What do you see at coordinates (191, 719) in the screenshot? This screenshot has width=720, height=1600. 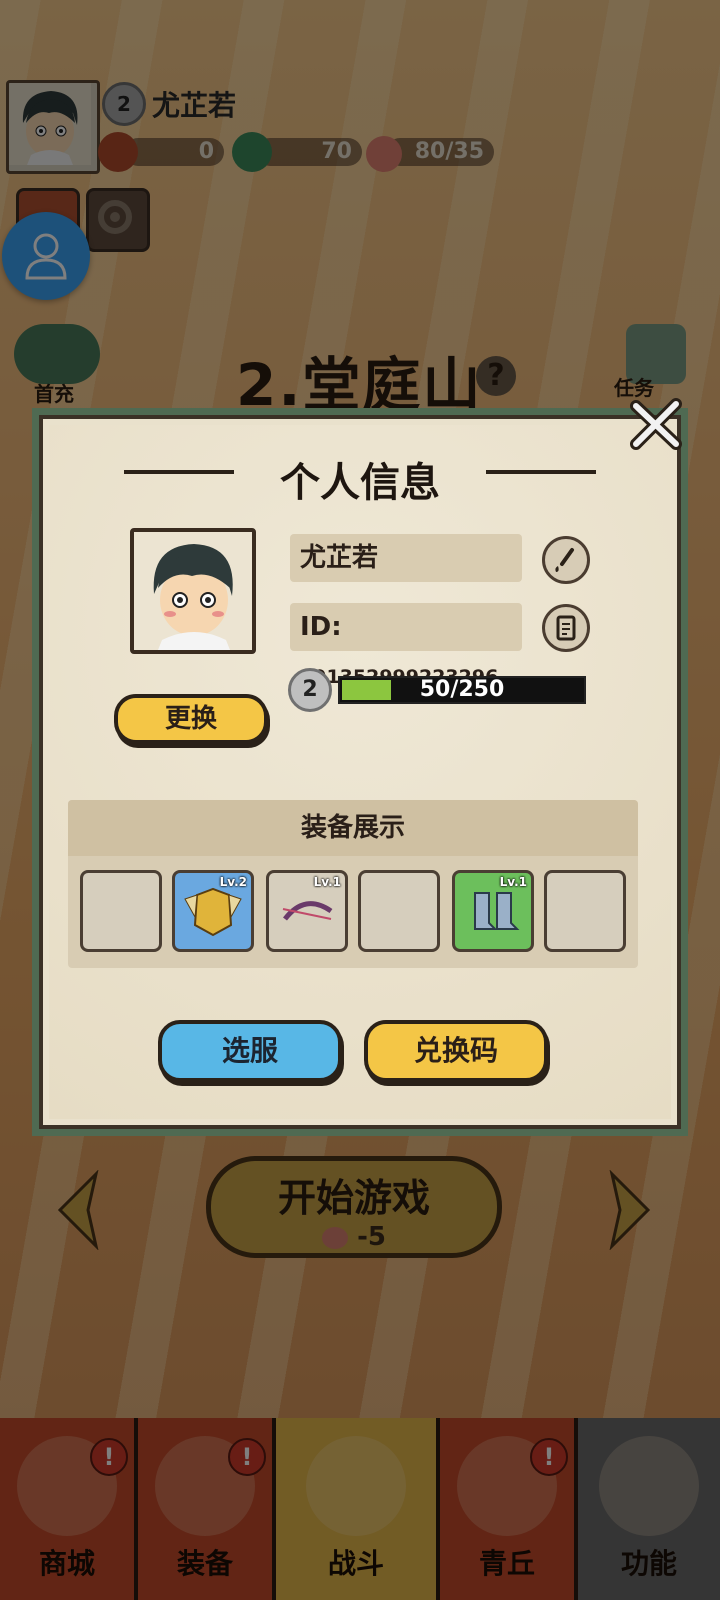 I see `change-avatar-button: 更换` at bounding box center [191, 719].